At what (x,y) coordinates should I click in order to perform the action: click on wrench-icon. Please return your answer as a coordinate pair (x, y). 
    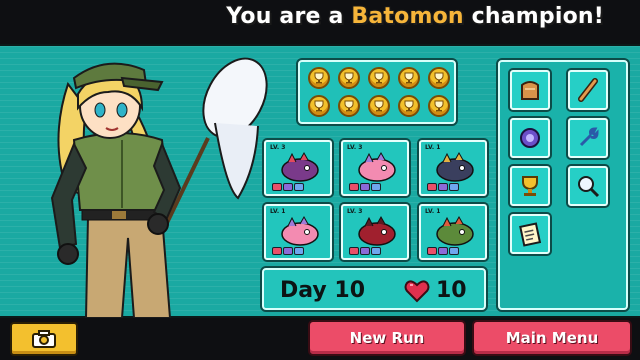
    Looking at the image, I should click on (589, 137).